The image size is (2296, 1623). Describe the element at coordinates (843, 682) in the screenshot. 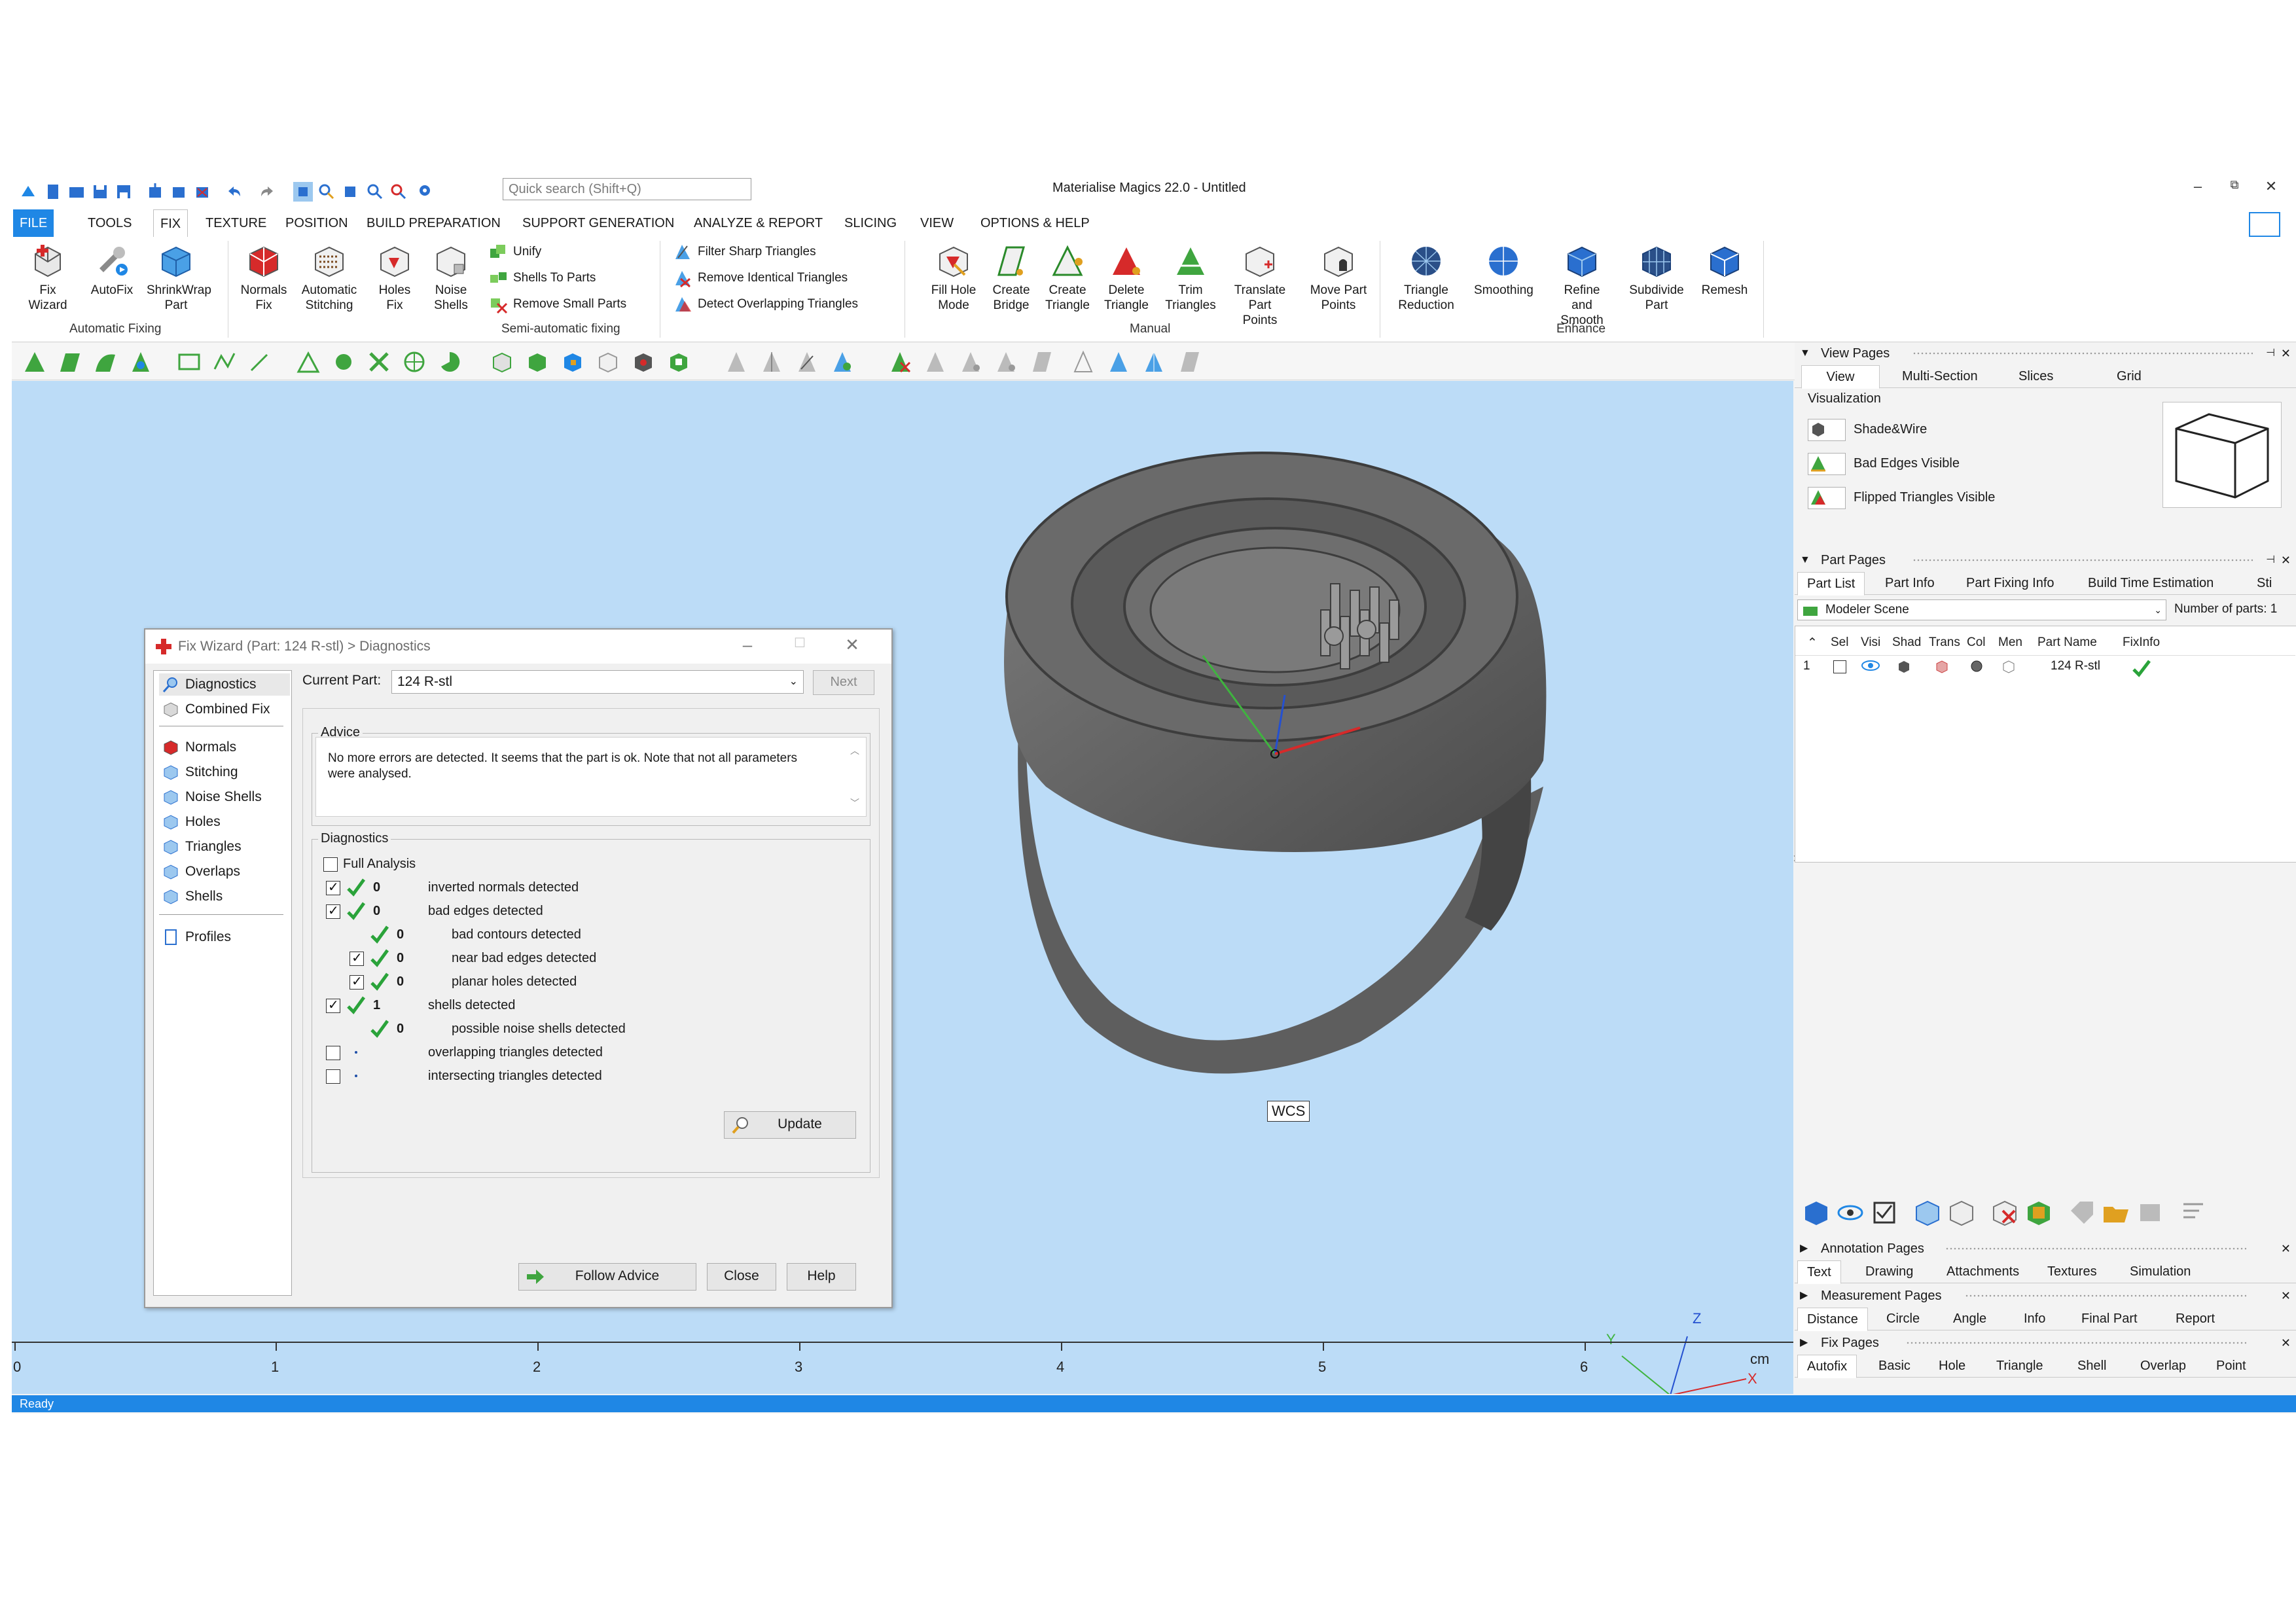

I see `next-button: Next` at that location.